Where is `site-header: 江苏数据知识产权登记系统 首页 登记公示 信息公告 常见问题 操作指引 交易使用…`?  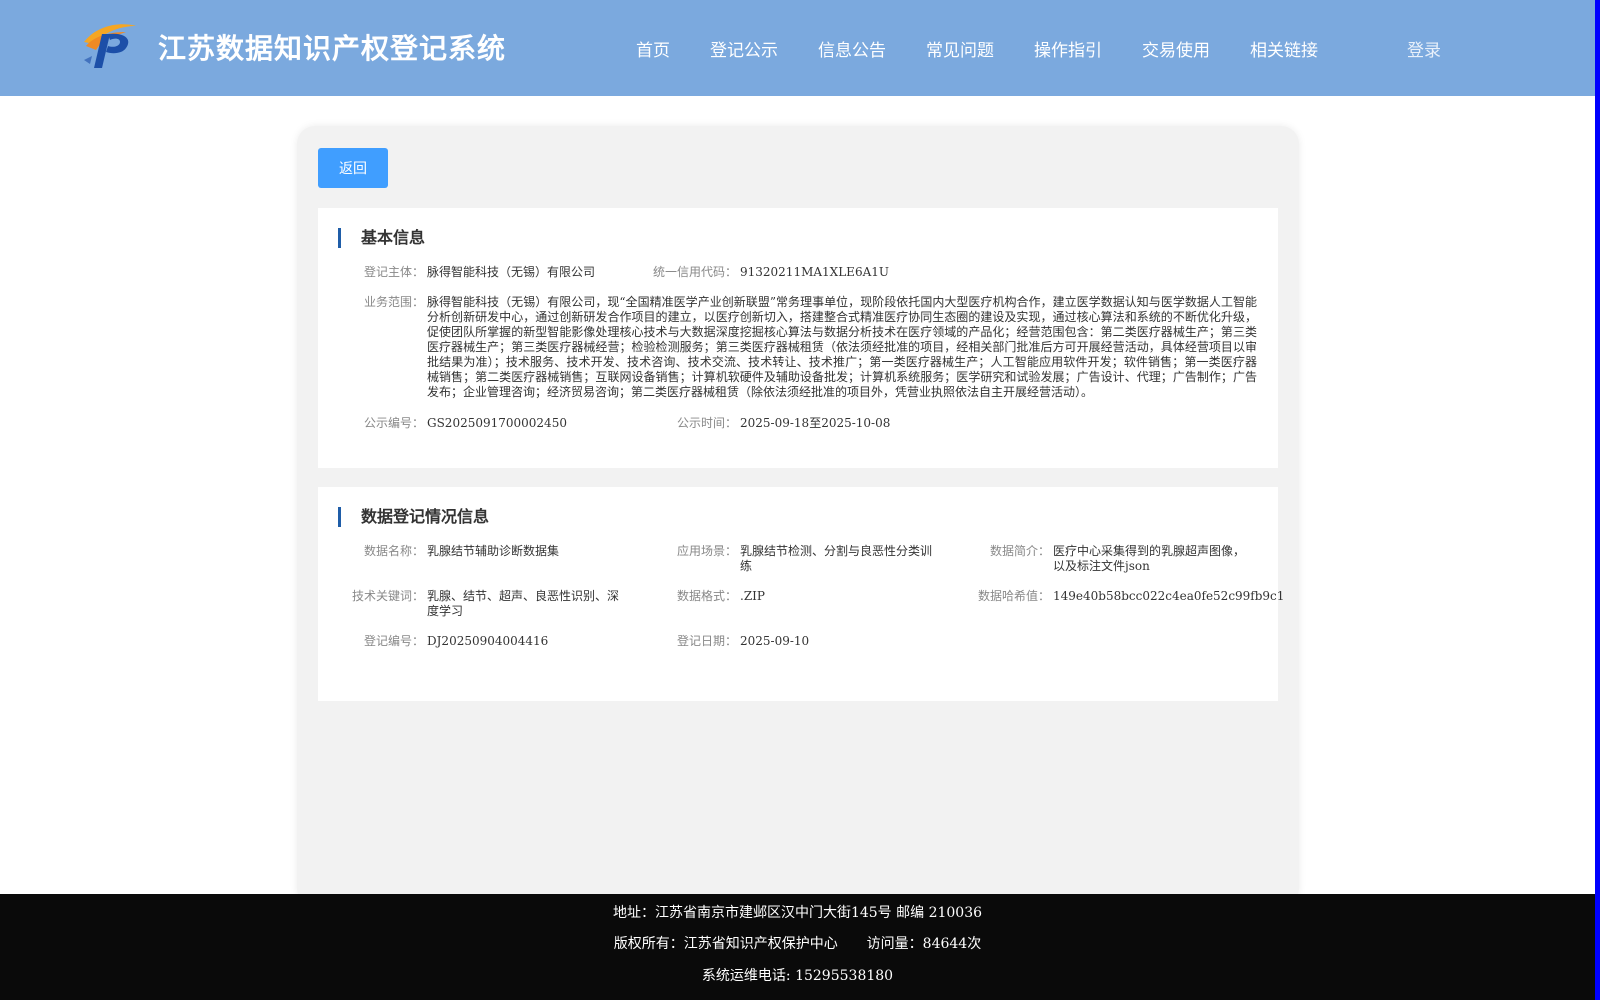
site-header: 江苏数据知识产权登记系统 首页 登记公示 信息公告 常见问题 操作指引 交易使用… is located at coordinates (797, 48).